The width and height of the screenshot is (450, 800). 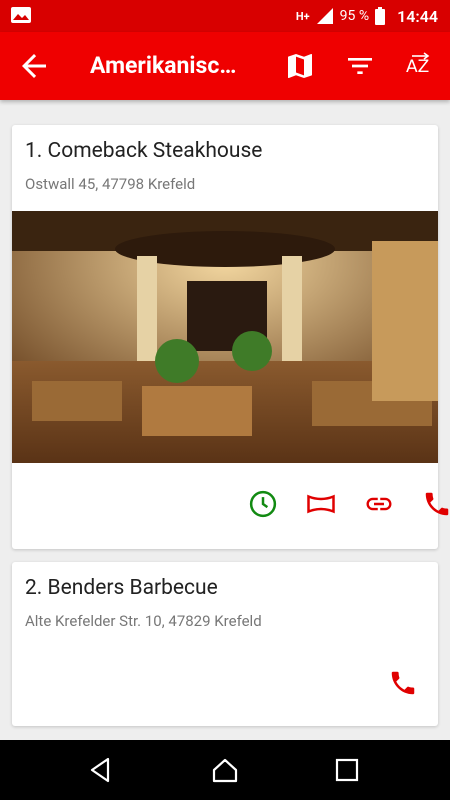 What do you see at coordinates (354, 16) in the screenshot?
I see `battery-percent: 95 %` at bounding box center [354, 16].